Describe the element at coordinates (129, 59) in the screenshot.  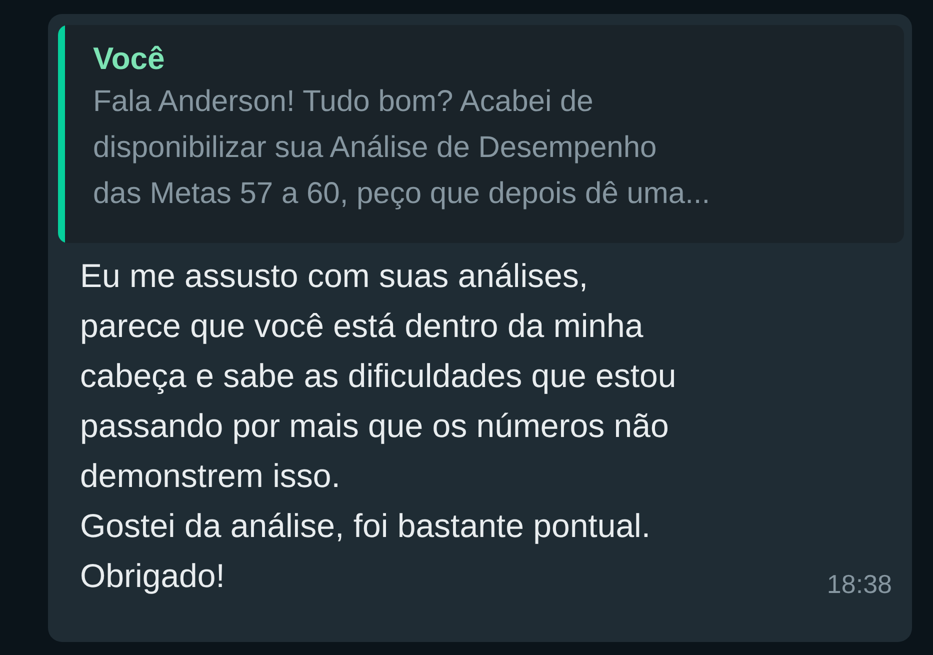
I see `quote-author: Você` at that location.